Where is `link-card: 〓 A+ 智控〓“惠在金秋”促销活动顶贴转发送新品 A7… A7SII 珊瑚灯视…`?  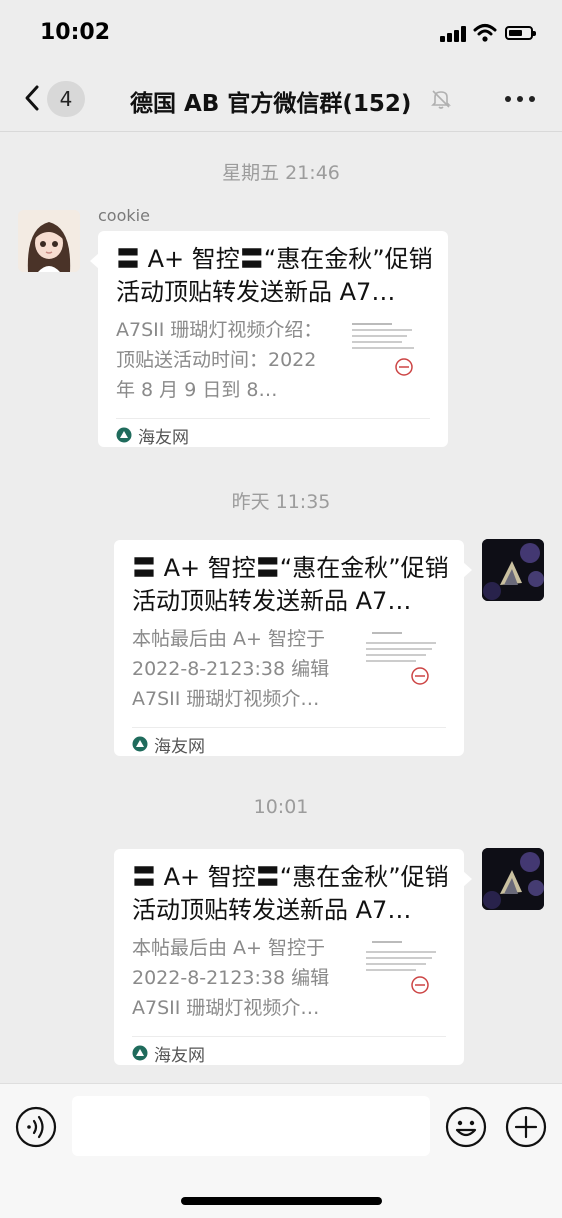
link-card: 〓 A+ 智控〓“惠在金秋”促销活动顶贴转发送新品 A7… A7SII 珊瑚灯视… is located at coordinates (269, 339).